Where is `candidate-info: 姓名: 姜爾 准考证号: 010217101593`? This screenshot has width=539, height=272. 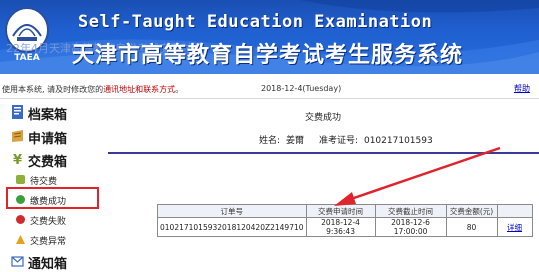 candidate-info: 姓名: 姜爾 准考证号: 010217101593 is located at coordinates (349, 139).